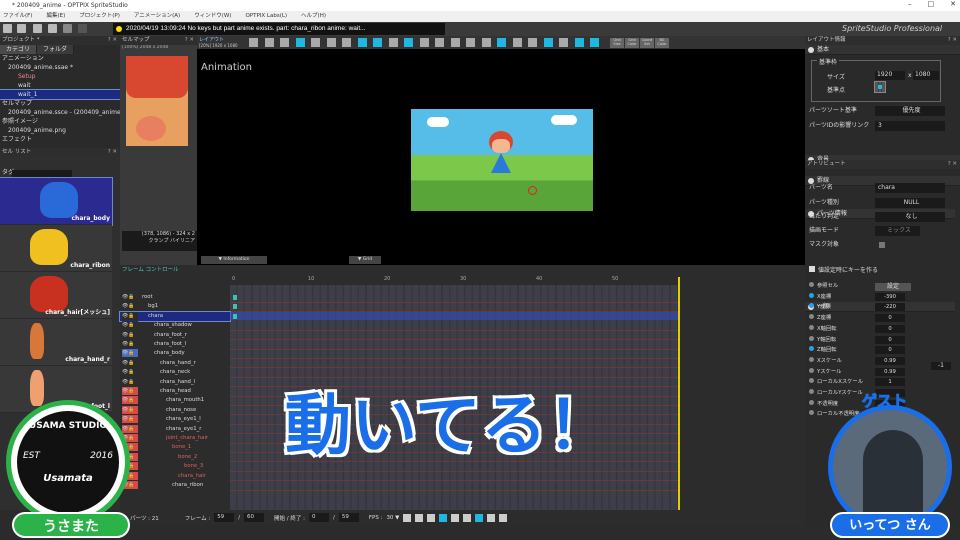  What do you see at coordinates (68, 112) in the screenshot?
I see `project-tree-item: 200409_anime.ssce - (200409_anime.png)` at bounding box center [68, 112].